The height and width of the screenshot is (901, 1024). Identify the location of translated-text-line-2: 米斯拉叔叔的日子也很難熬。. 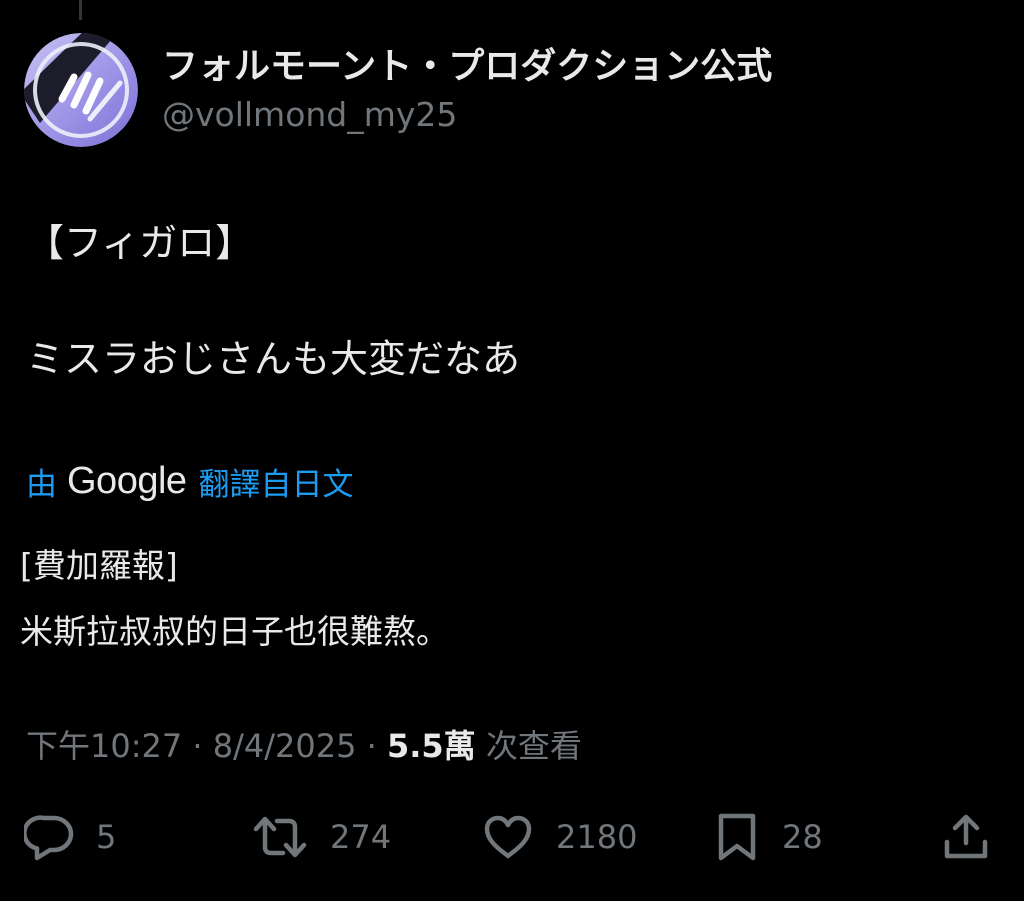
(234, 631).